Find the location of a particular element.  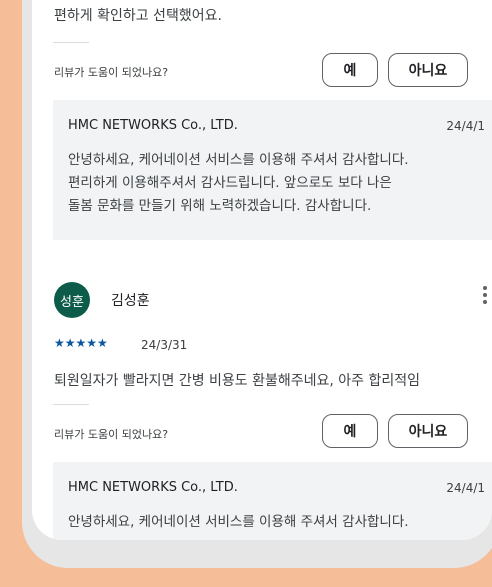

review-body: 편하게 확인하고 선택했어요. is located at coordinates (138, 16).